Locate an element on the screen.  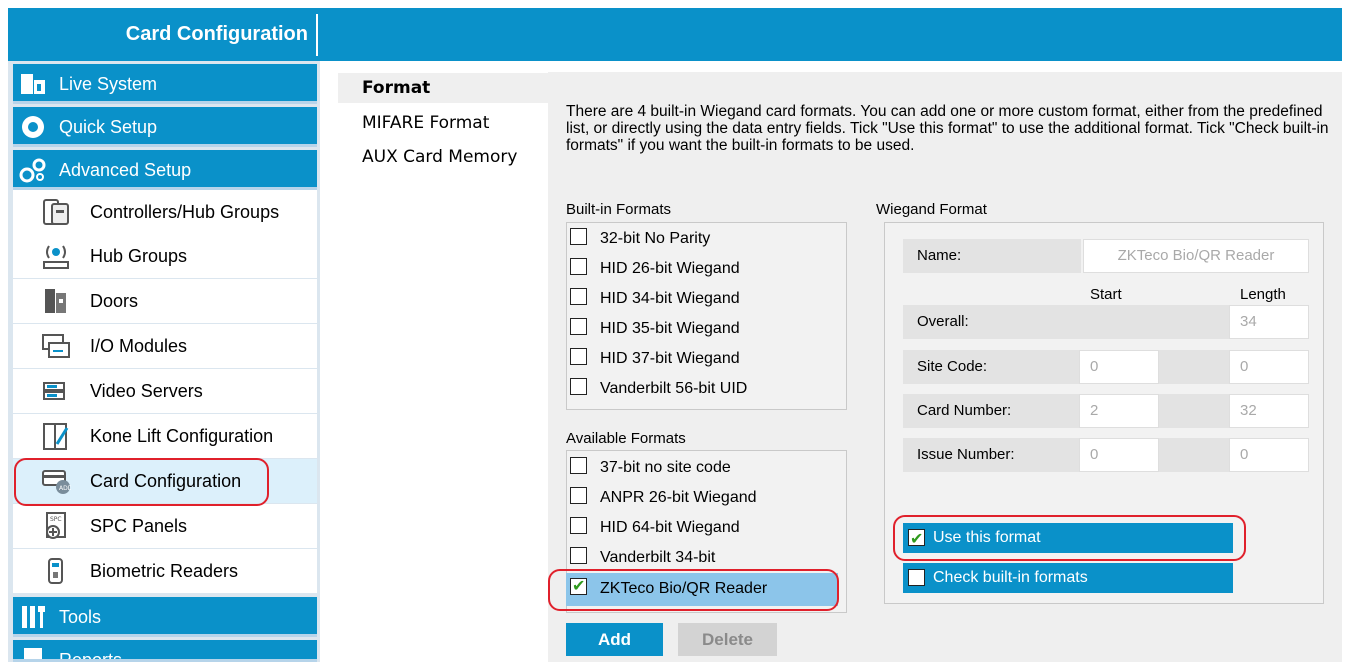
tab-aux-card-memory: AUX Card Memory is located at coordinates (443, 157).